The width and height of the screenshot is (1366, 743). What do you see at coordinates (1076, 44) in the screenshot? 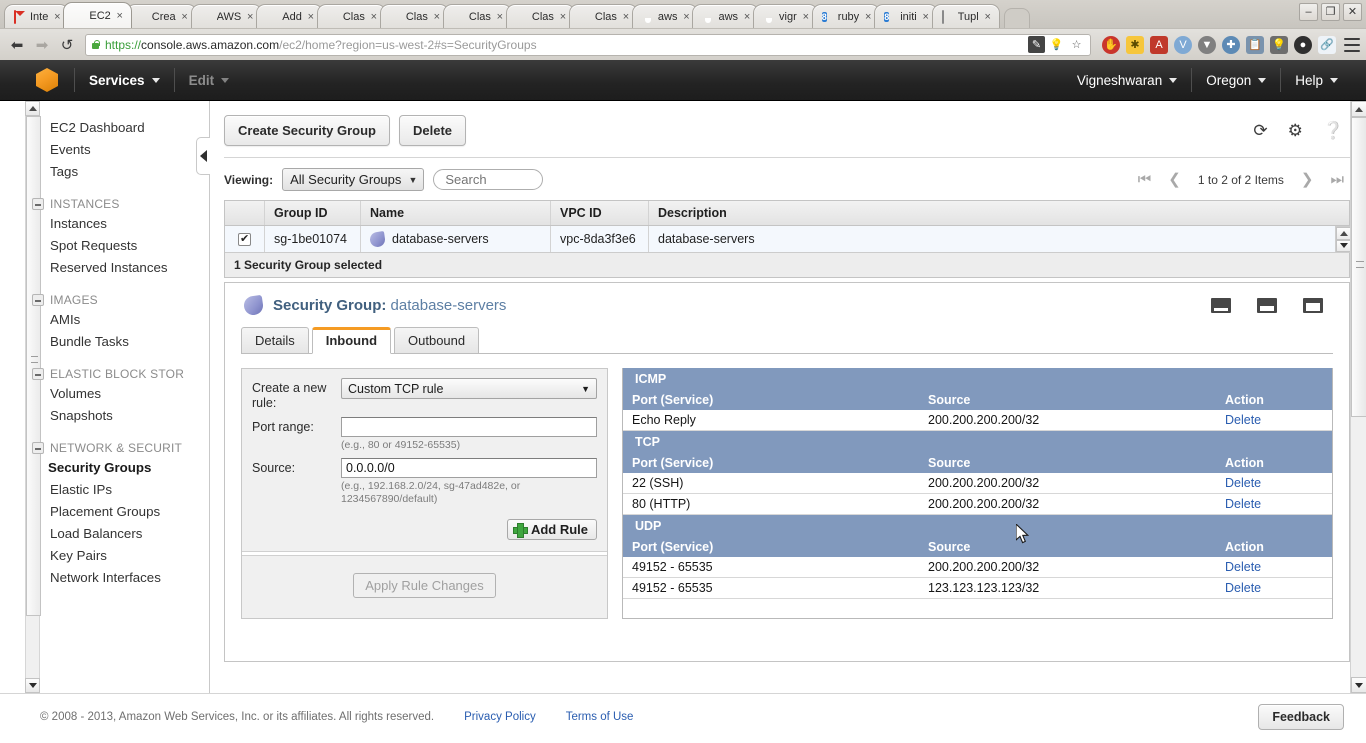
I see `bookmark-star-icon: ☆` at bounding box center [1076, 44].